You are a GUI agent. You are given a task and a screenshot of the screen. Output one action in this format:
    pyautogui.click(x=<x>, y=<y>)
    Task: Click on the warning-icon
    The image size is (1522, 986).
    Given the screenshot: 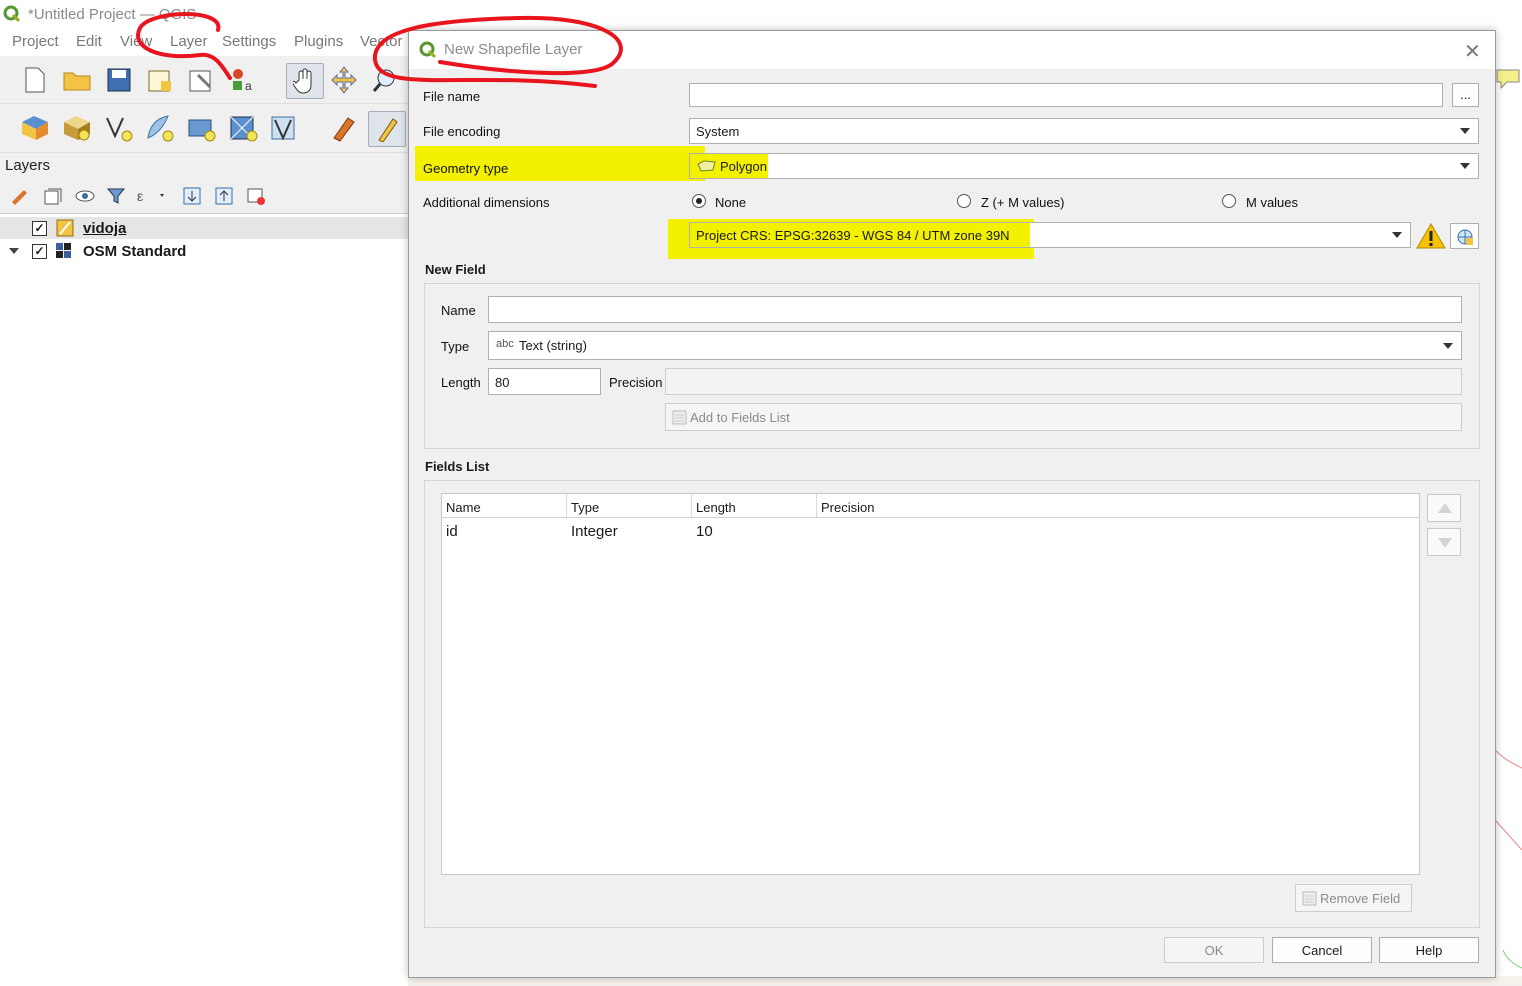 What is the action you would take?
    pyautogui.click(x=1431, y=236)
    